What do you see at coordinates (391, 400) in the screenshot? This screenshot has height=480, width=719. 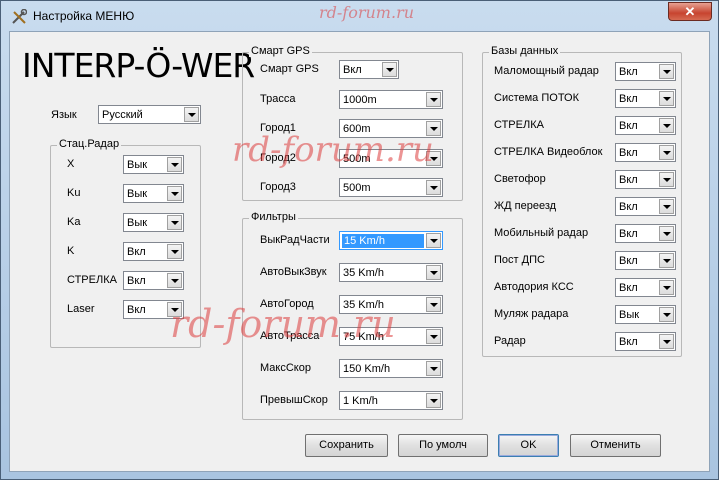 I see `filters-select: 1 Km/h` at bounding box center [391, 400].